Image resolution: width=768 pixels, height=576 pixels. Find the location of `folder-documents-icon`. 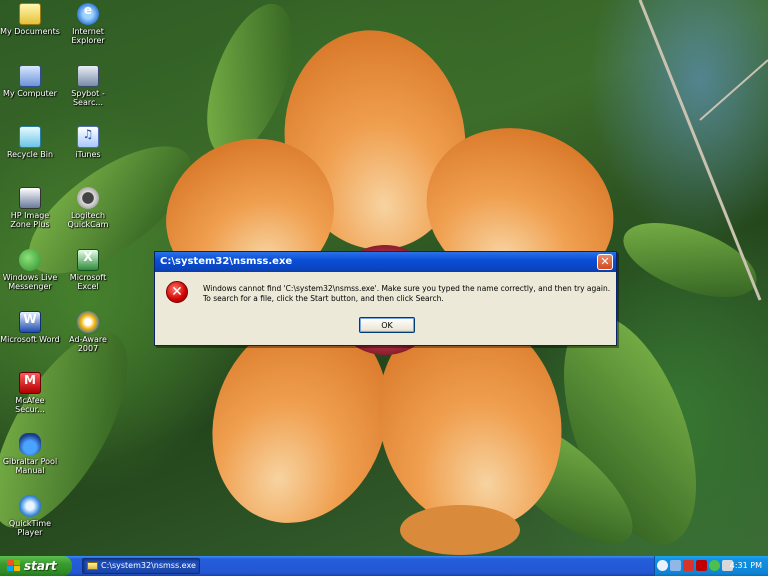

folder-documents-icon is located at coordinates (30, 14).